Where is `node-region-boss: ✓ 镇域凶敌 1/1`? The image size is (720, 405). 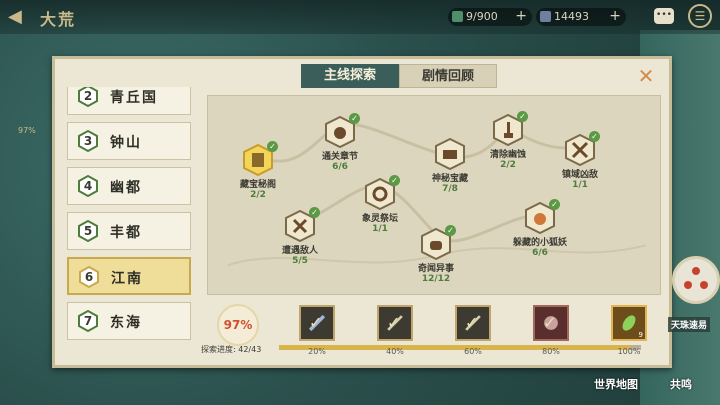 node-region-boss: ✓ 镇域凶敌 1/1 is located at coordinates (580, 160).